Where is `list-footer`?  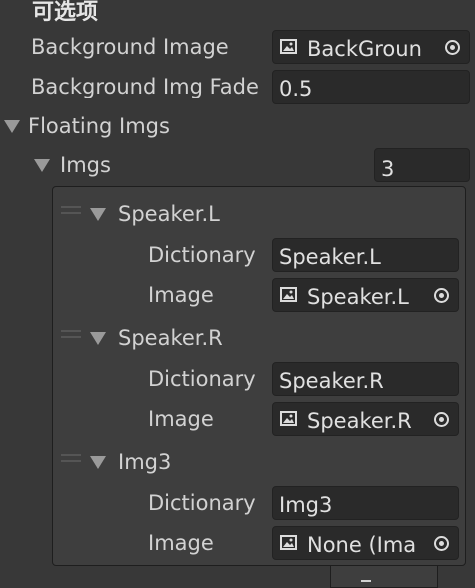 list-footer is located at coordinates (384, 577).